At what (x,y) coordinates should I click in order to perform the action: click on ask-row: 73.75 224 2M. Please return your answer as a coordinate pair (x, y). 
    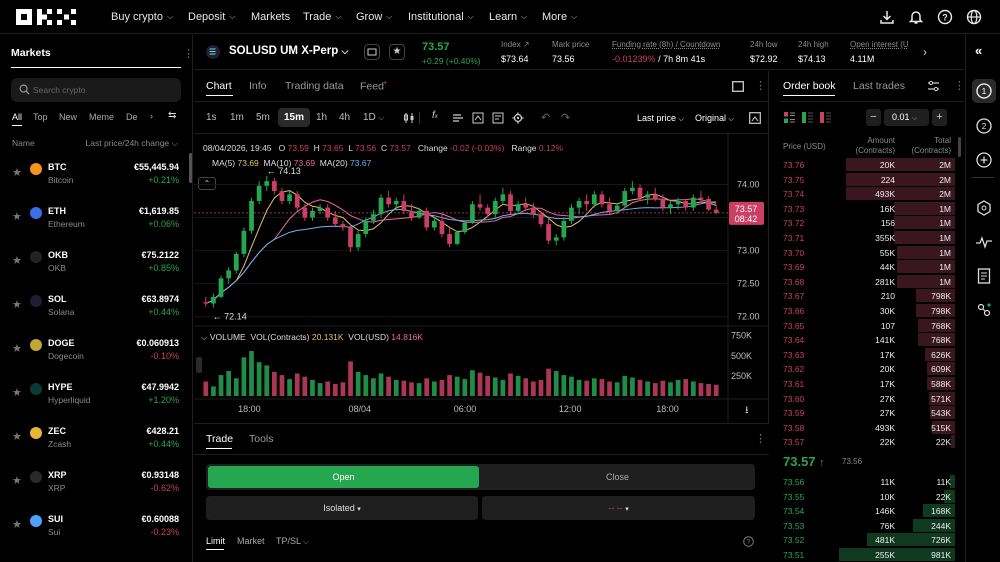
    Looking at the image, I should click on (867, 179).